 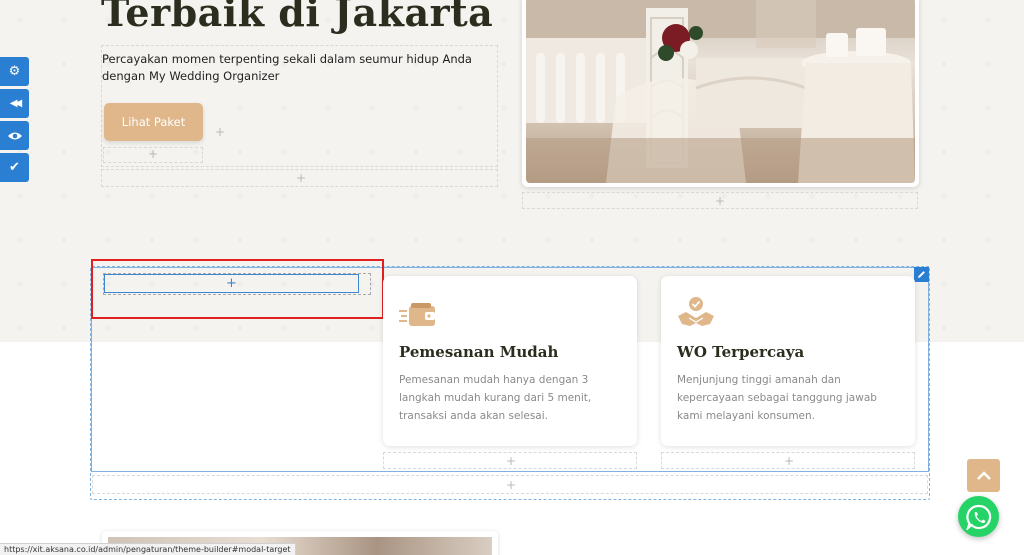 I want to click on feature-title: WO Terpercaya, so click(x=741, y=352).